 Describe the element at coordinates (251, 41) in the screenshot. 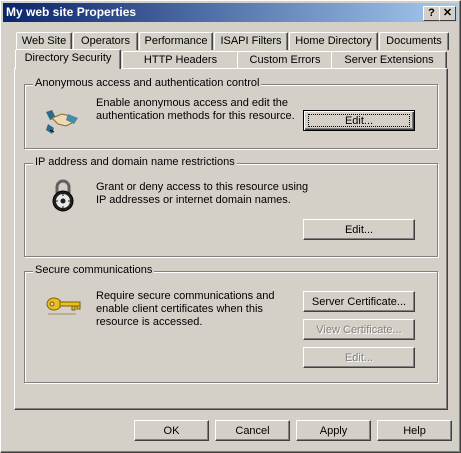

I see `tab-isapi-filters: ISAPI Filters` at that location.